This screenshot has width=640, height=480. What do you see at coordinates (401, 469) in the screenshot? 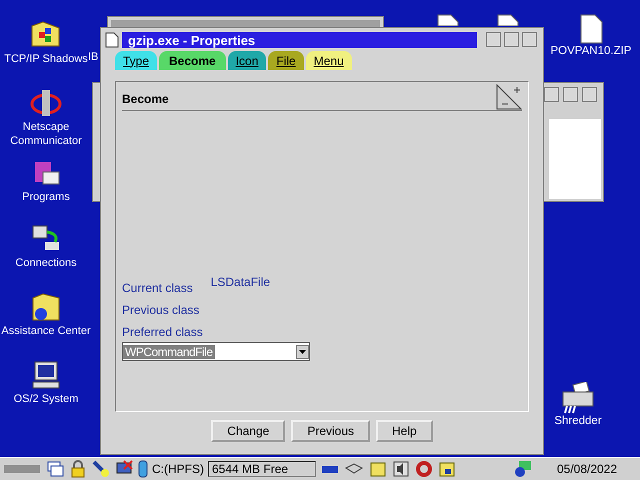
I see `speaker-icon` at bounding box center [401, 469].